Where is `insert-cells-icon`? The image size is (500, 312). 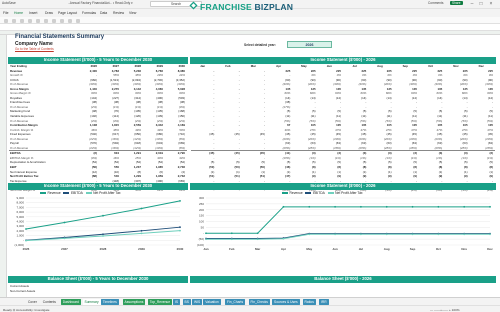
insert-cells-icon is located at coordinates (62, 20).